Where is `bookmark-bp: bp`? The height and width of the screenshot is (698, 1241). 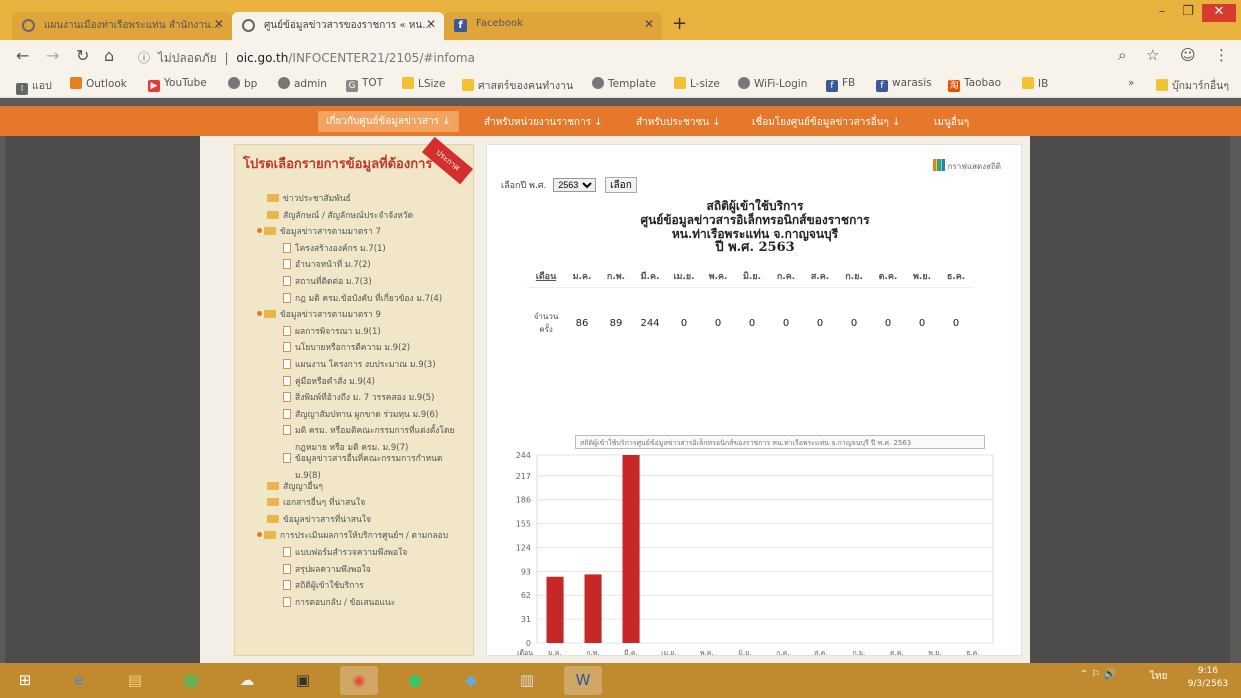 bookmark-bp: bp is located at coordinates (242, 83).